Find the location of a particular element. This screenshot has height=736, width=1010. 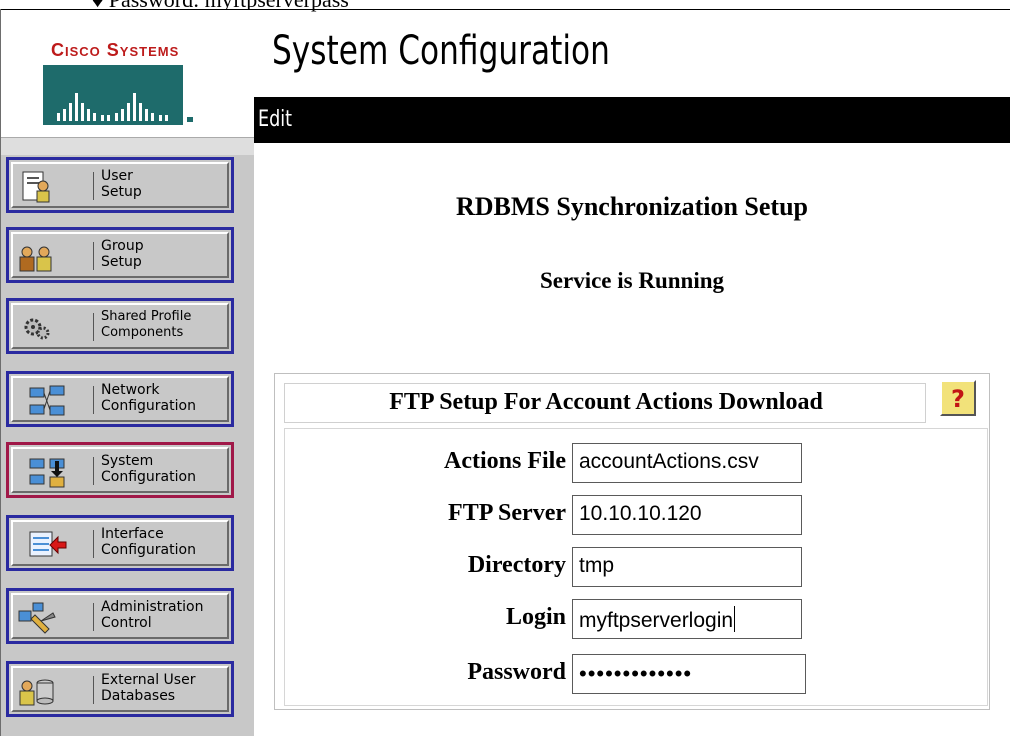

text-caret is located at coordinates (735, 619).